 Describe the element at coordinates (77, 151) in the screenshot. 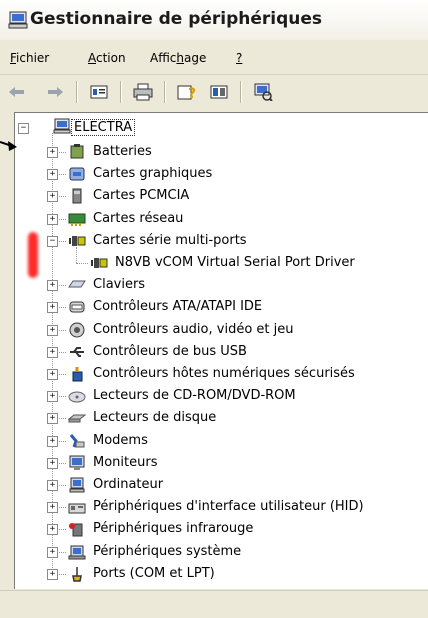

I see `battery-icon` at that location.